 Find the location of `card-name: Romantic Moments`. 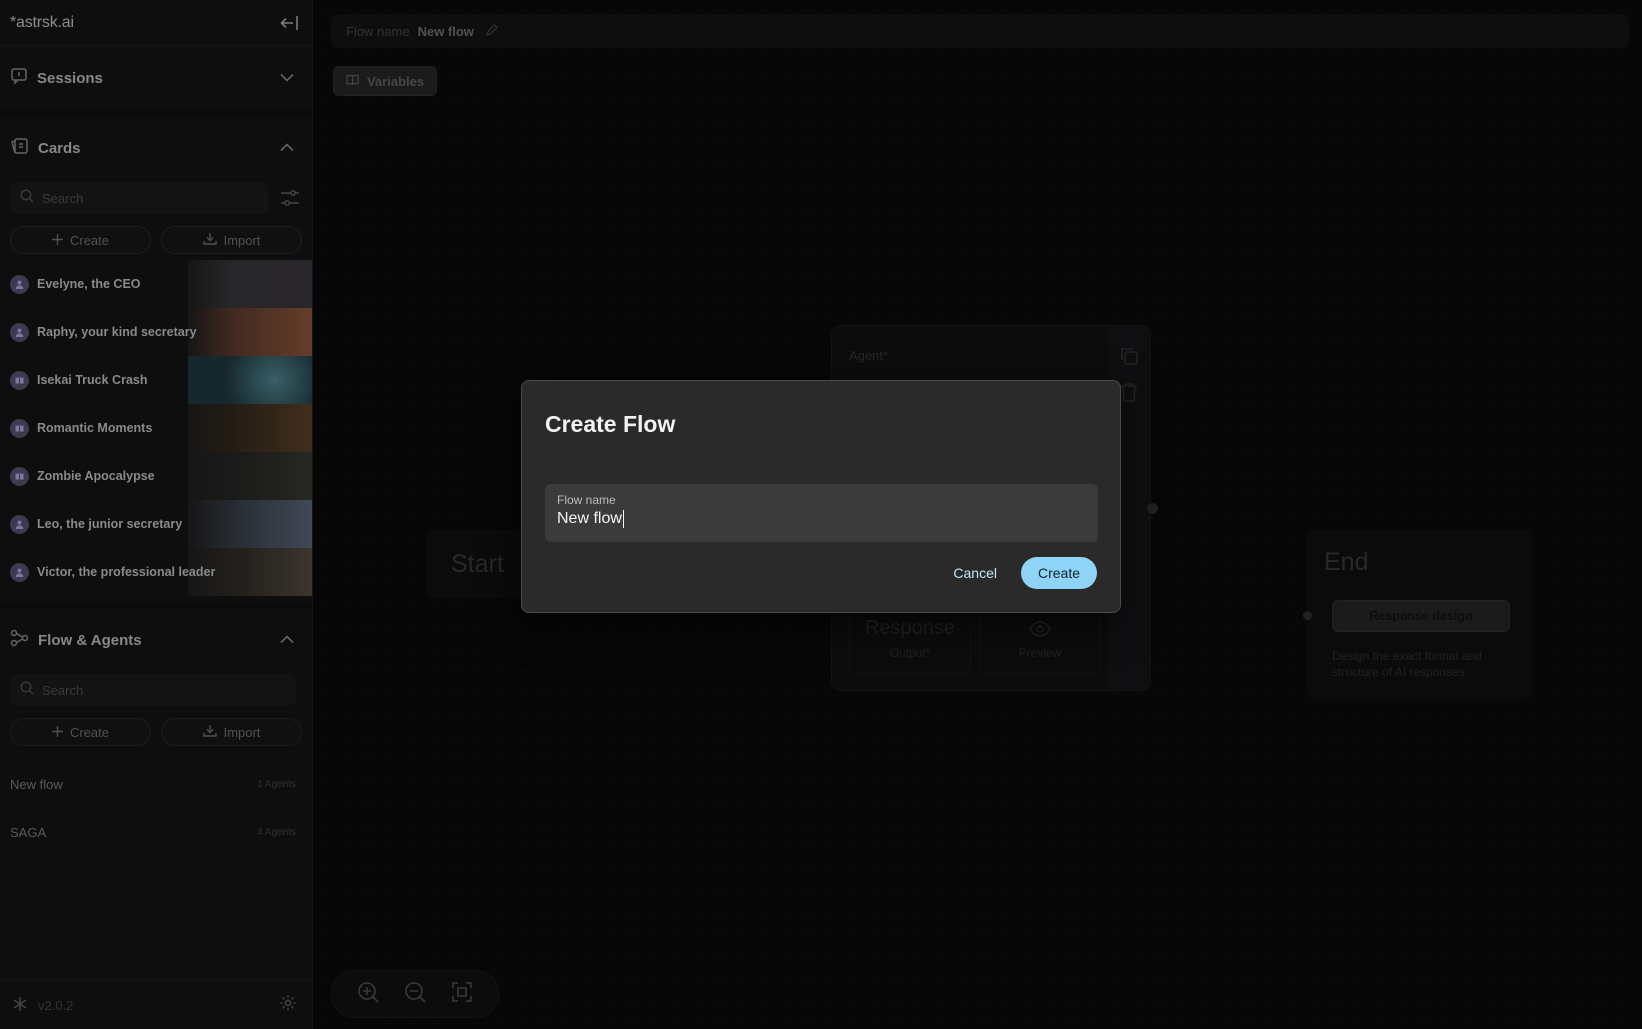

card-name: Romantic Moments is located at coordinates (95, 428).